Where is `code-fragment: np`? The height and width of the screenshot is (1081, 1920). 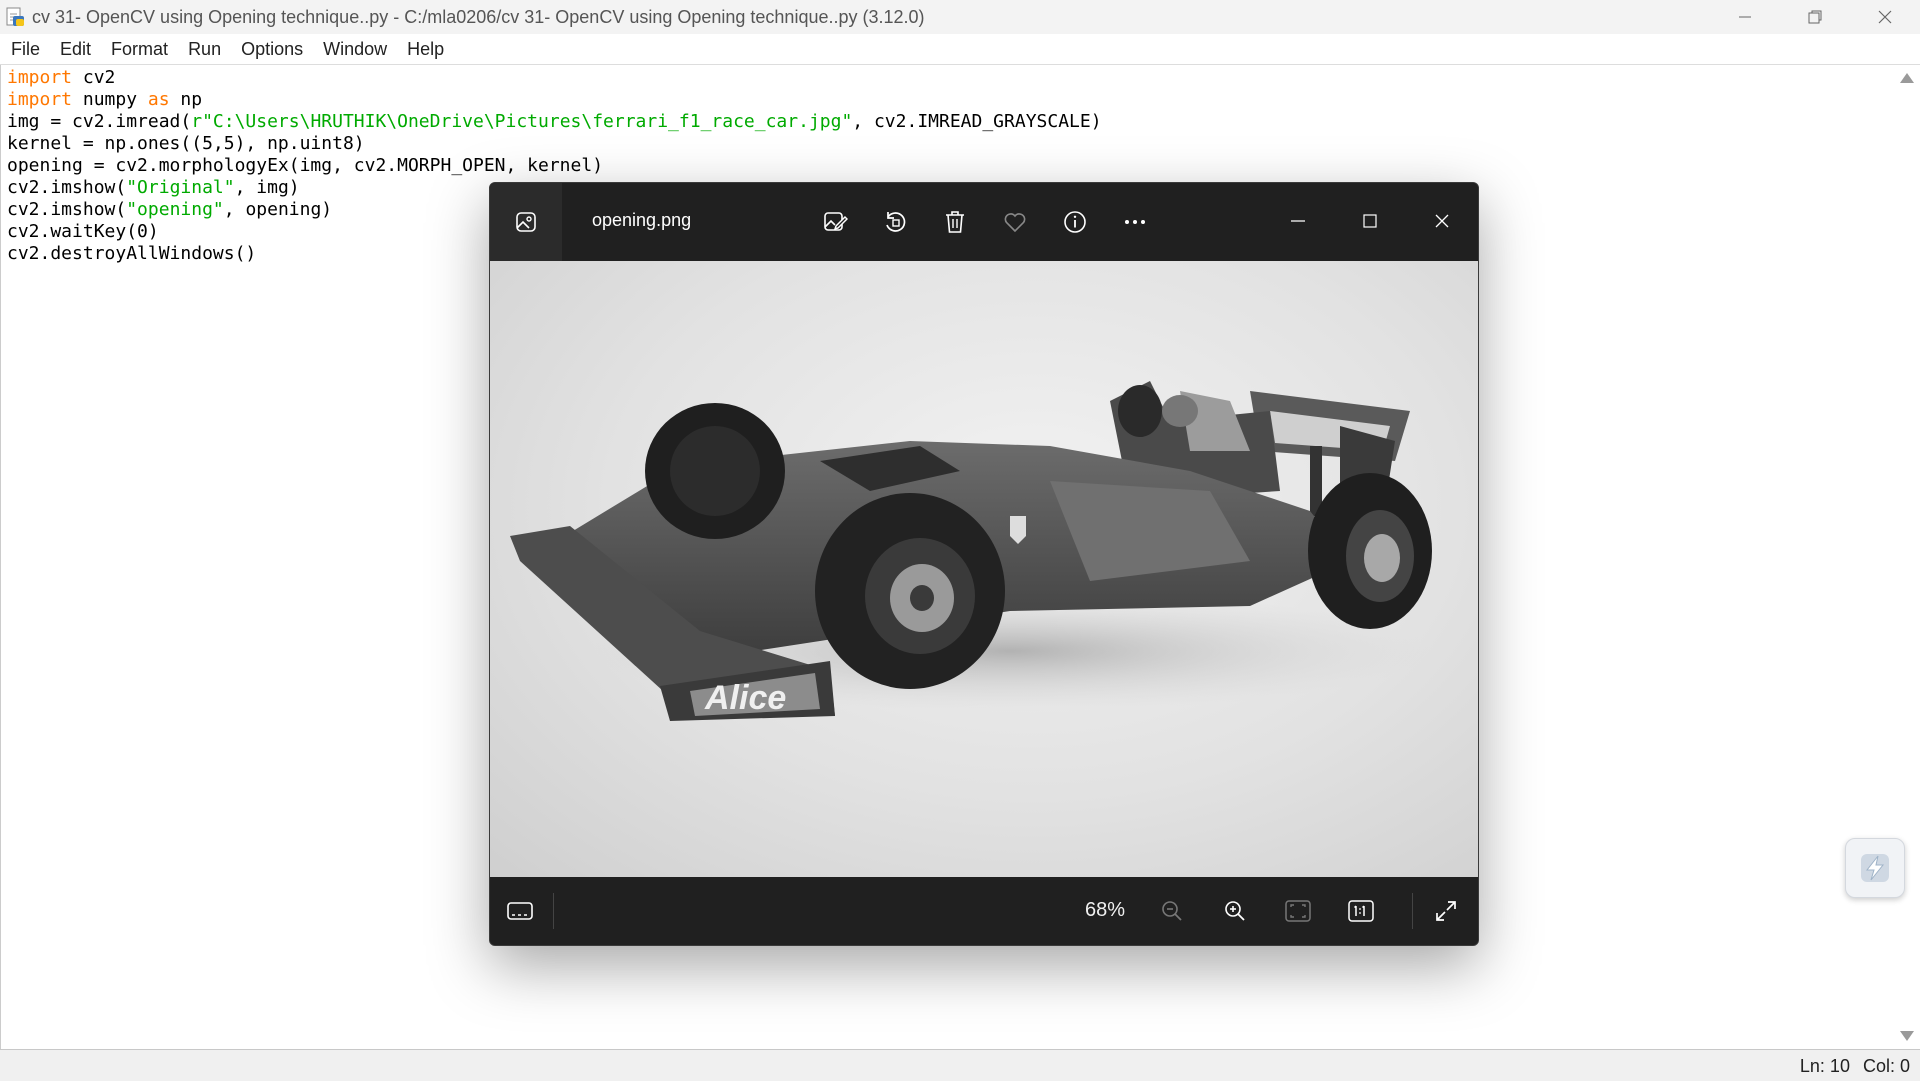 code-fragment: np is located at coordinates (186, 99).